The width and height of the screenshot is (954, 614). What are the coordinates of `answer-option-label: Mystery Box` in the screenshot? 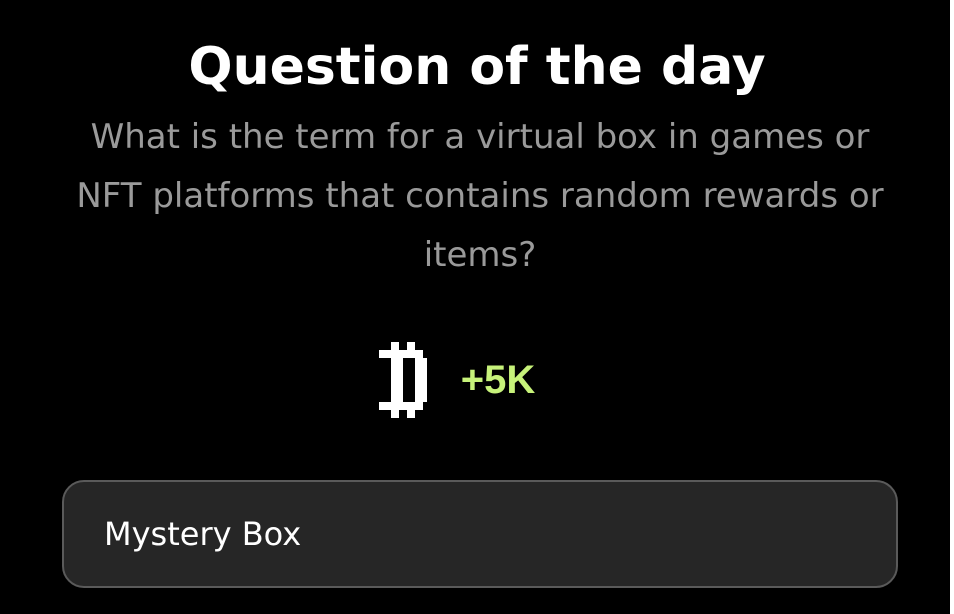 It's located at (203, 534).